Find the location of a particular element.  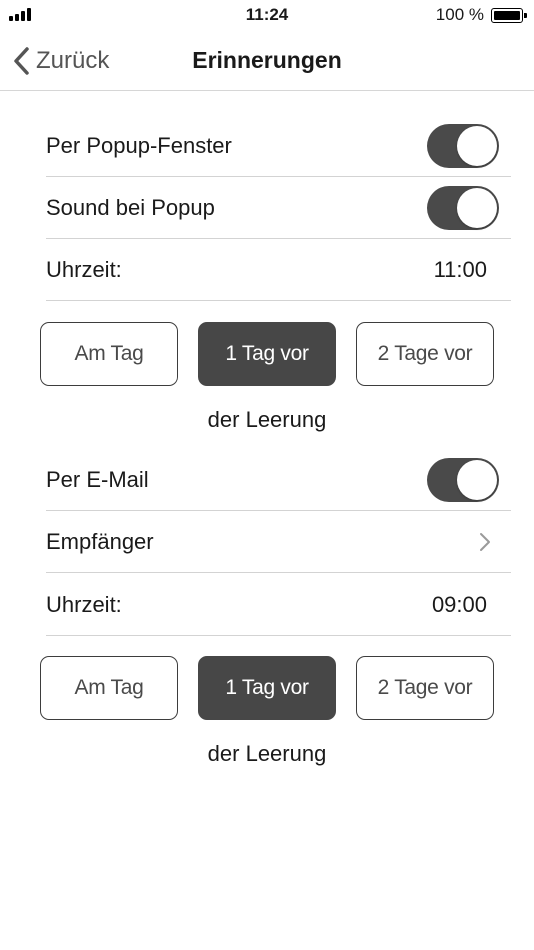

status-bar: 11:24 100 % is located at coordinates (267, 15).